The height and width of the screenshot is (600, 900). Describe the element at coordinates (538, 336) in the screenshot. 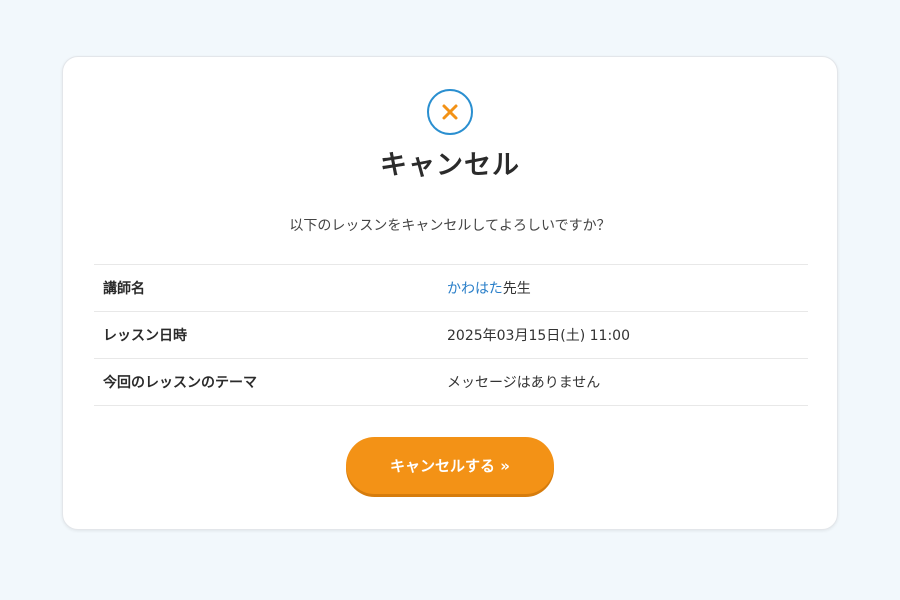

I see `datetime-value: 2025年03月15日(土) 11:00` at that location.